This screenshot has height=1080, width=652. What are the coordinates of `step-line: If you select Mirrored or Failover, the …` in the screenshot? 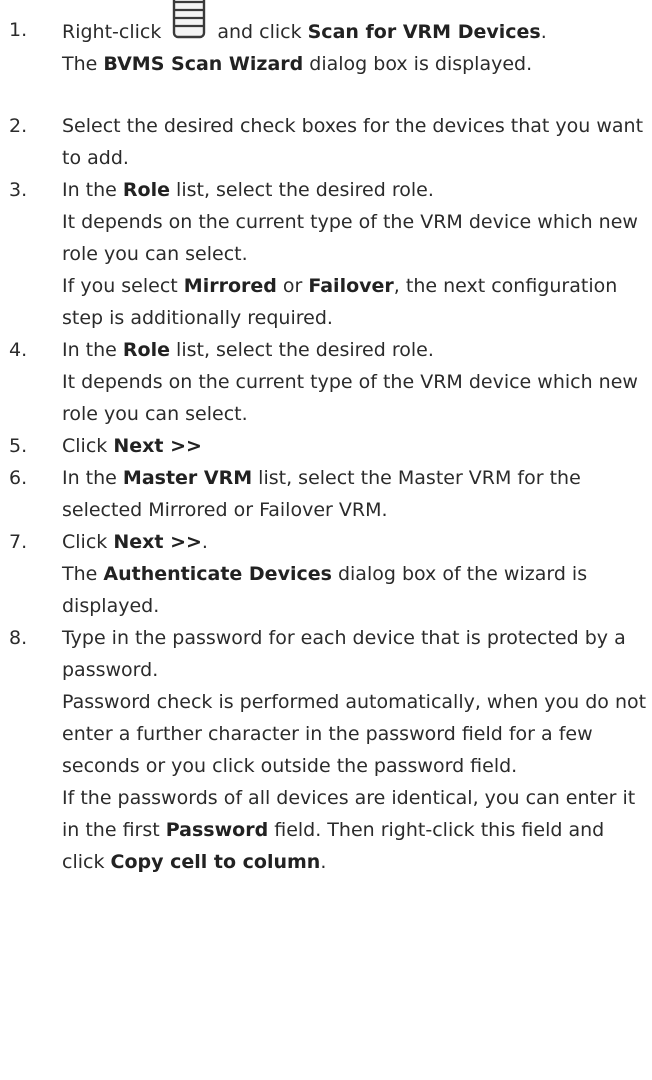 It's located at (340, 302).